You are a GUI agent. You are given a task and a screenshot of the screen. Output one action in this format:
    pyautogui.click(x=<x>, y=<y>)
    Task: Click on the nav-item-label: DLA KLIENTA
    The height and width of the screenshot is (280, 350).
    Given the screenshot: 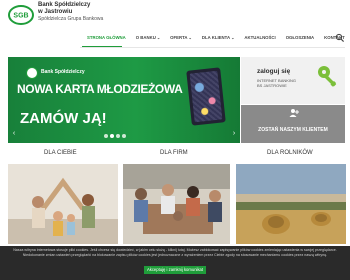 What is the action you would take?
    pyautogui.click(x=216, y=37)
    